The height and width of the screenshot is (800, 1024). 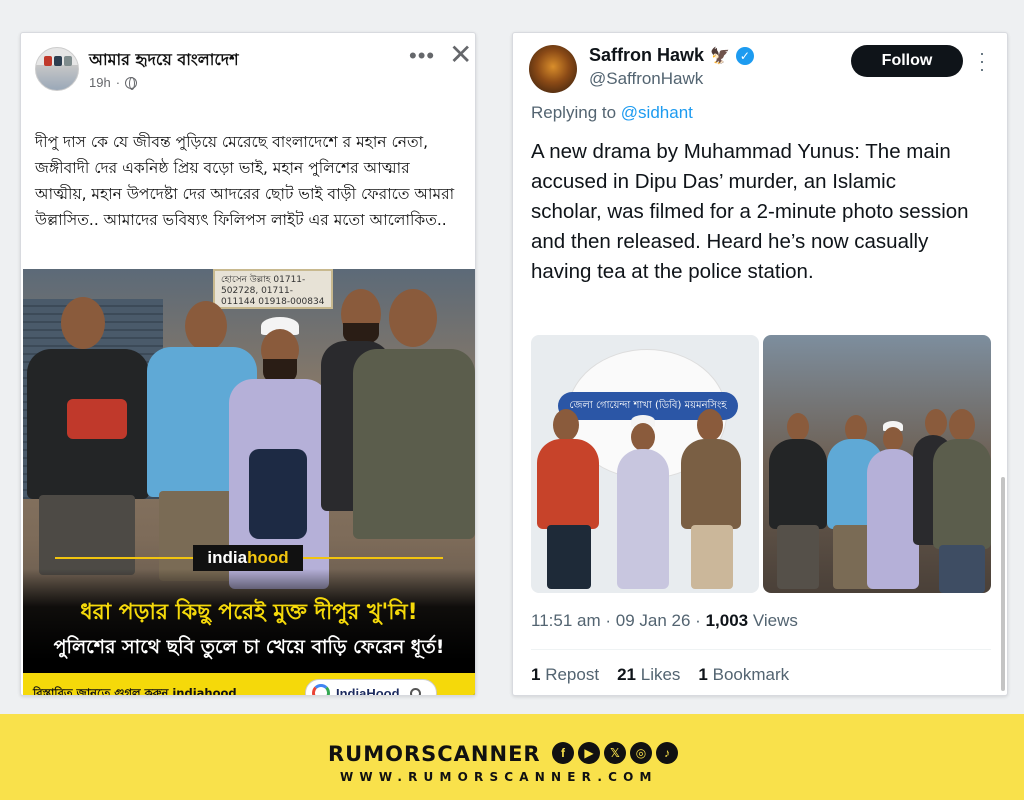 What do you see at coordinates (657, 112) in the screenshot?
I see `replying-to-mention: @sidhant` at bounding box center [657, 112].